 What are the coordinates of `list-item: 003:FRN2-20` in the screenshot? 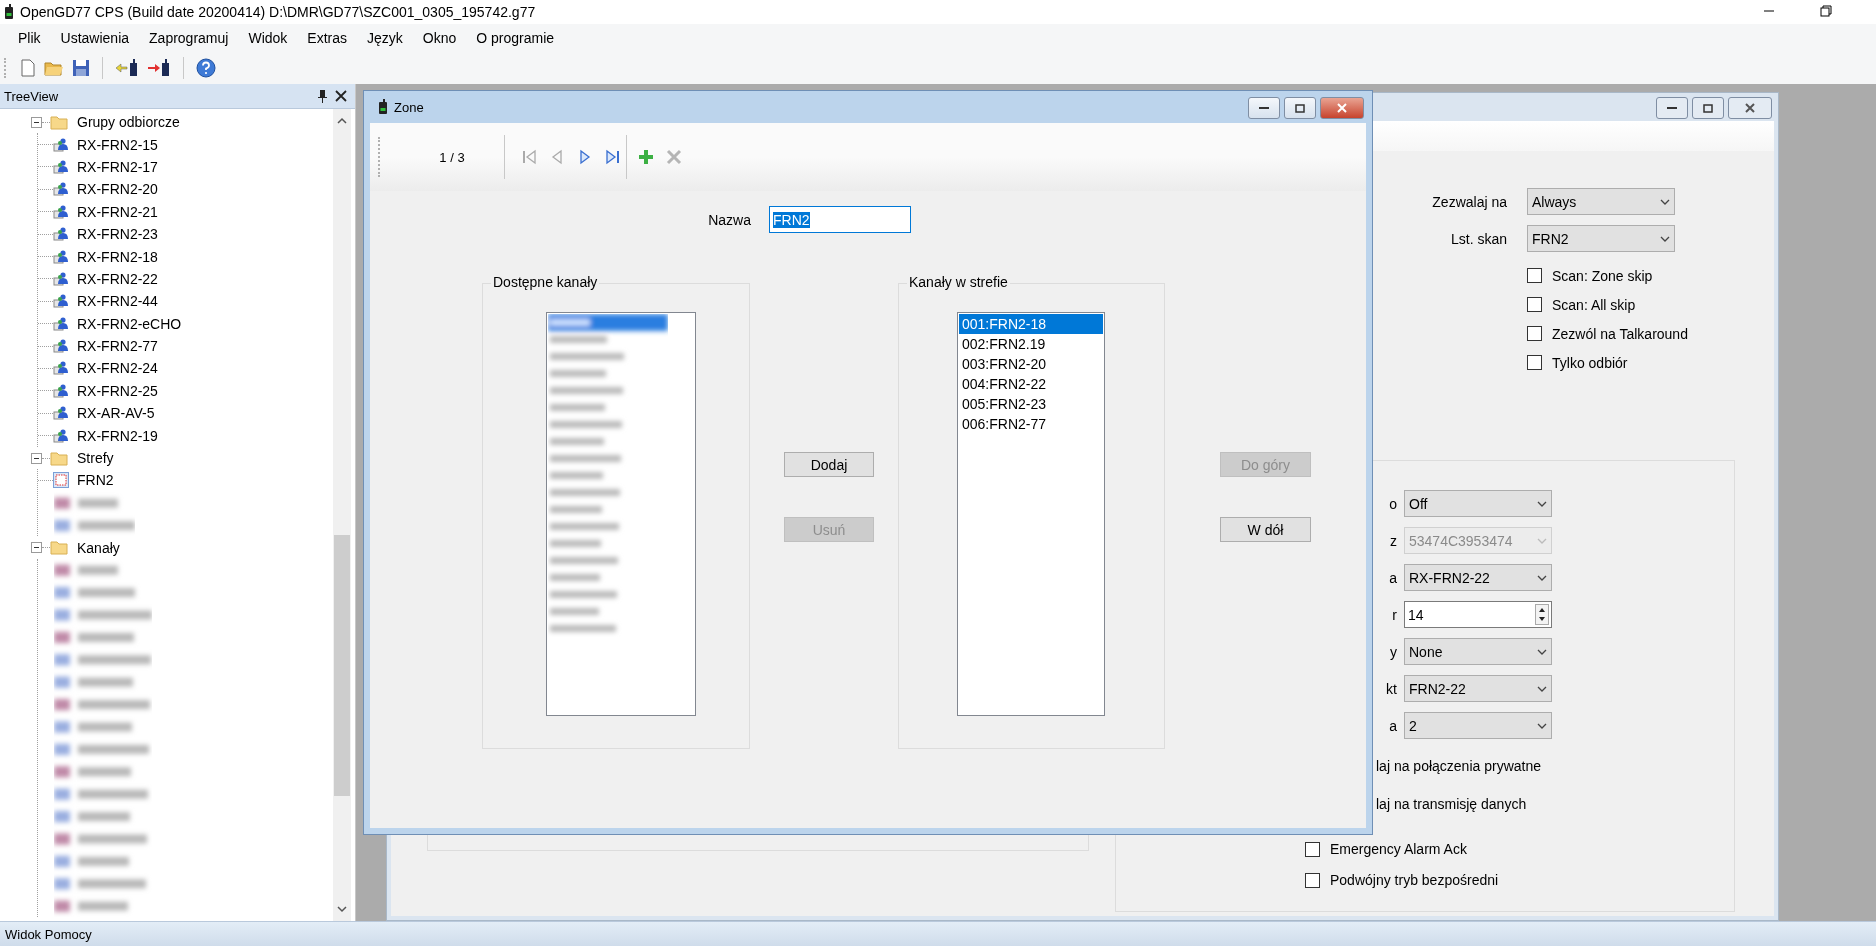 It's located at (1031, 364).